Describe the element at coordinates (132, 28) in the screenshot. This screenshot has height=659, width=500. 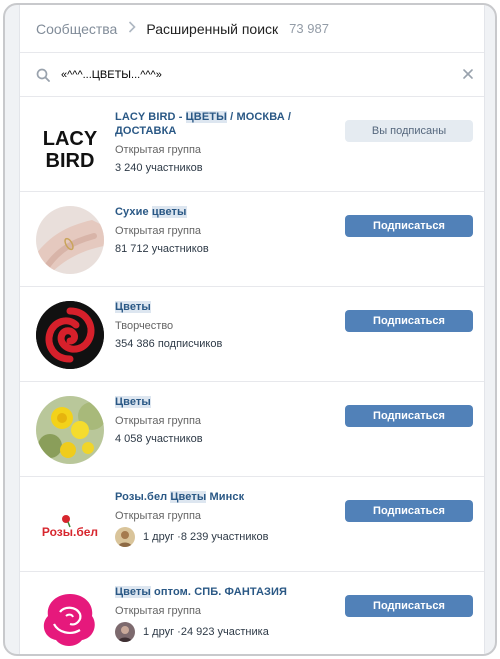
I see `chevron-right-icon` at that location.